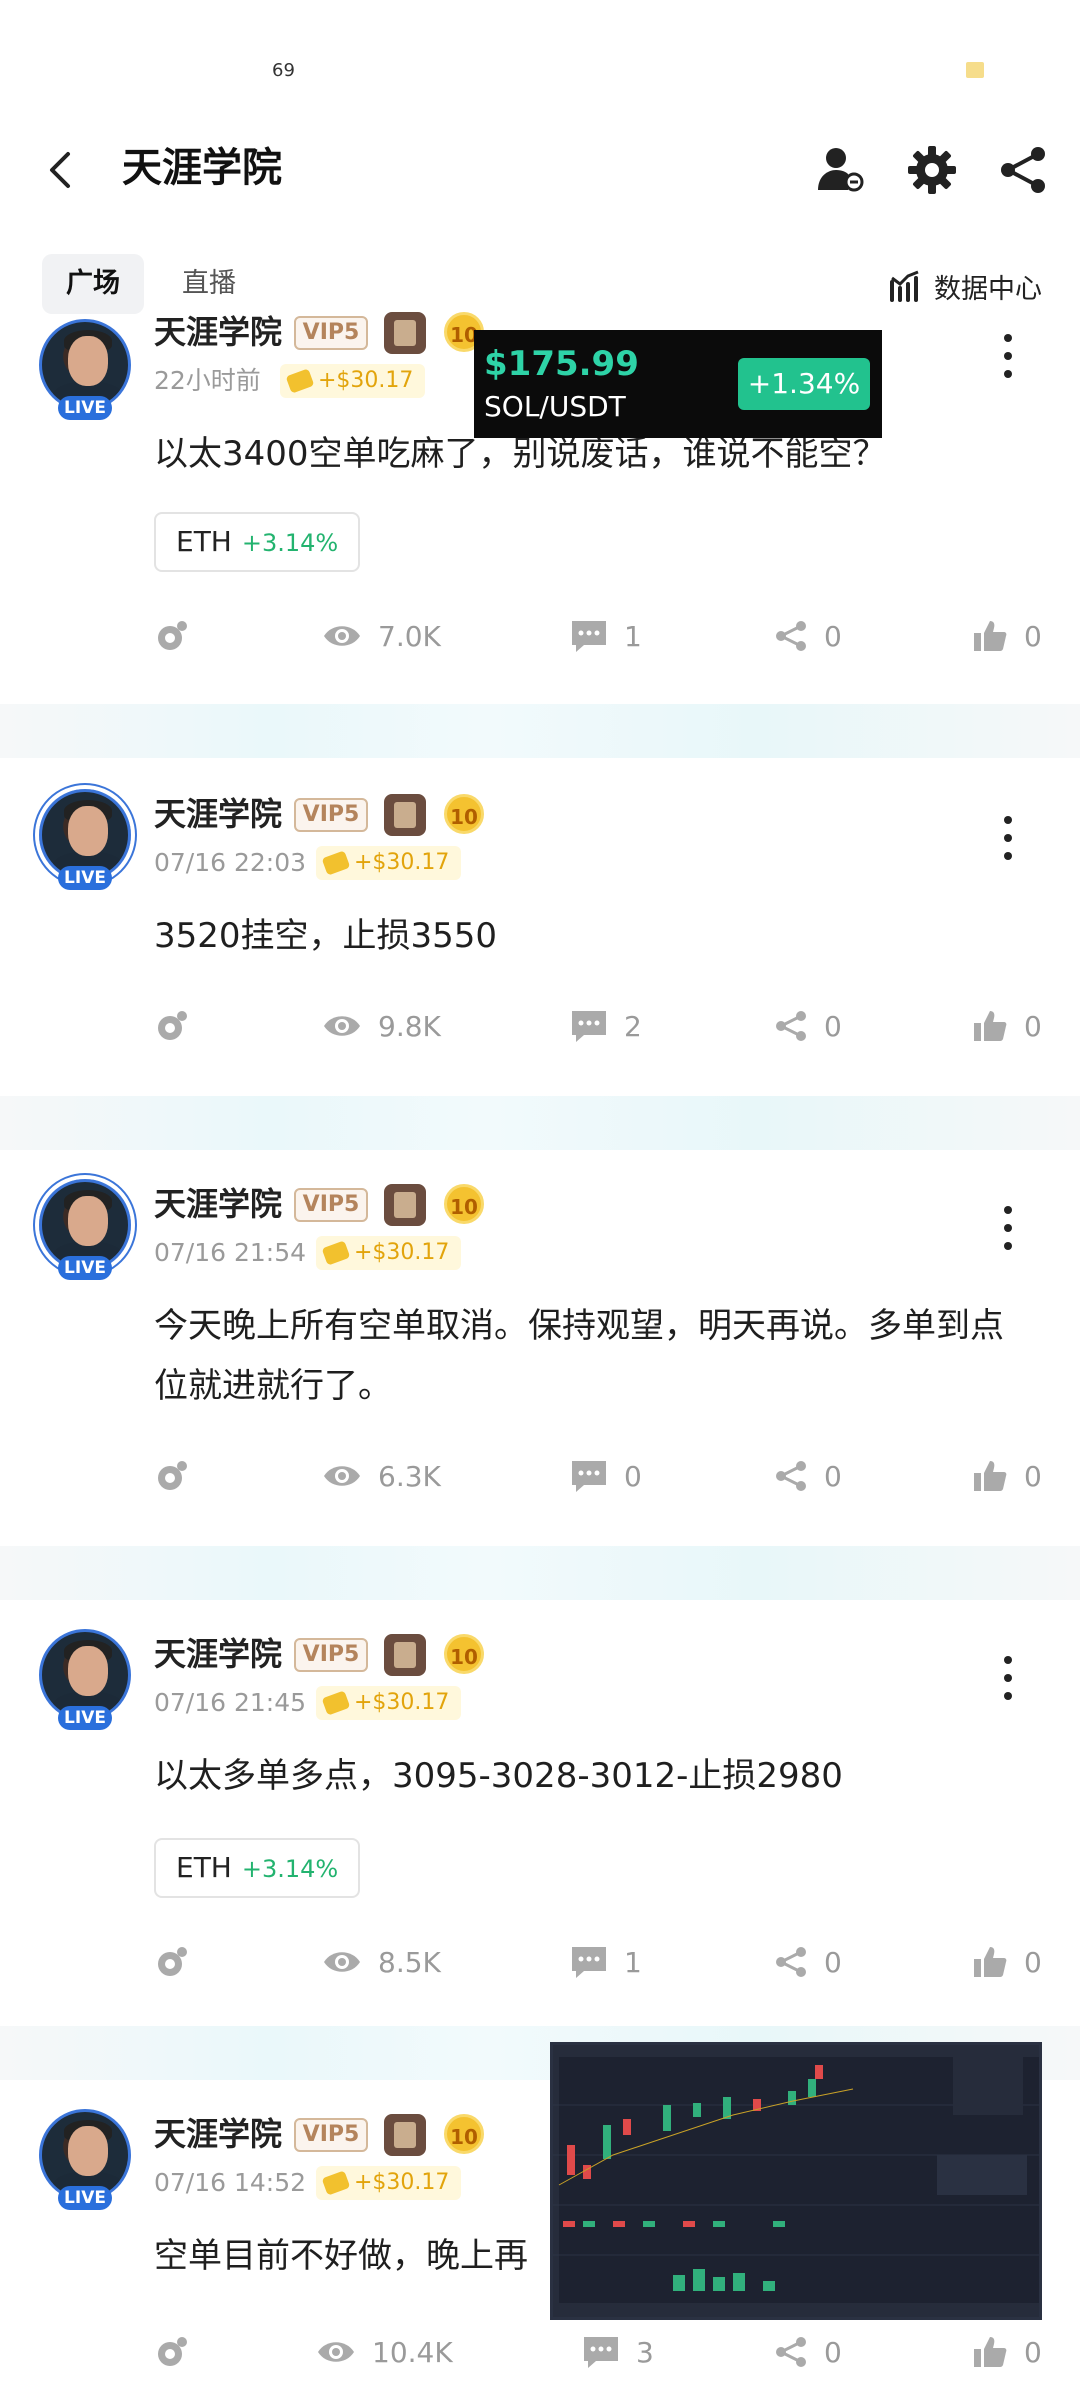  Describe the element at coordinates (540, 636) in the screenshot. I see `post-actions: 7.0K 1 0 0` at that location.